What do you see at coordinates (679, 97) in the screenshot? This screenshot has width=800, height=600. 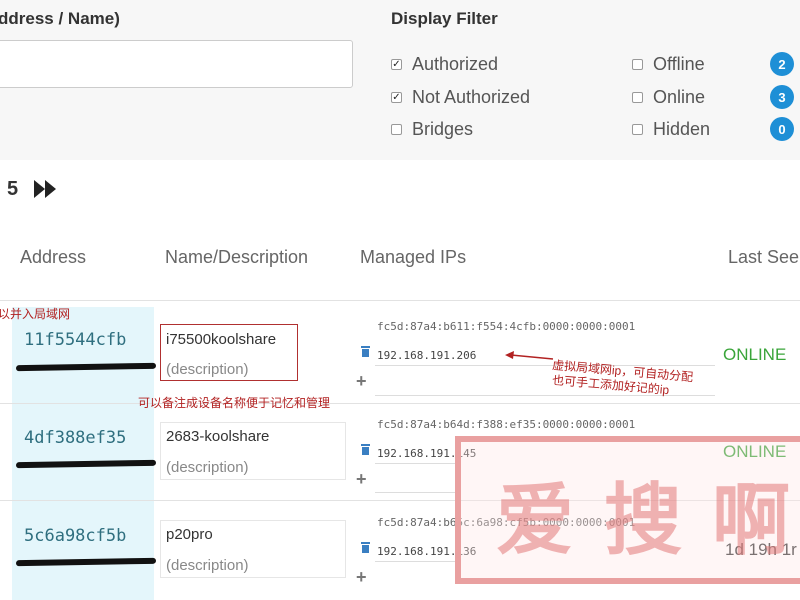 I see `filter-online-label: Online` at bounding box center [679, 97].